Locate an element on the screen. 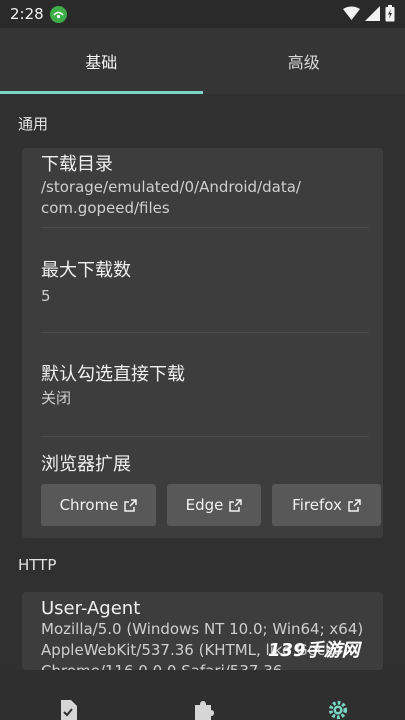  edge-extension-button: Edge is located at coordinates (214, 505).